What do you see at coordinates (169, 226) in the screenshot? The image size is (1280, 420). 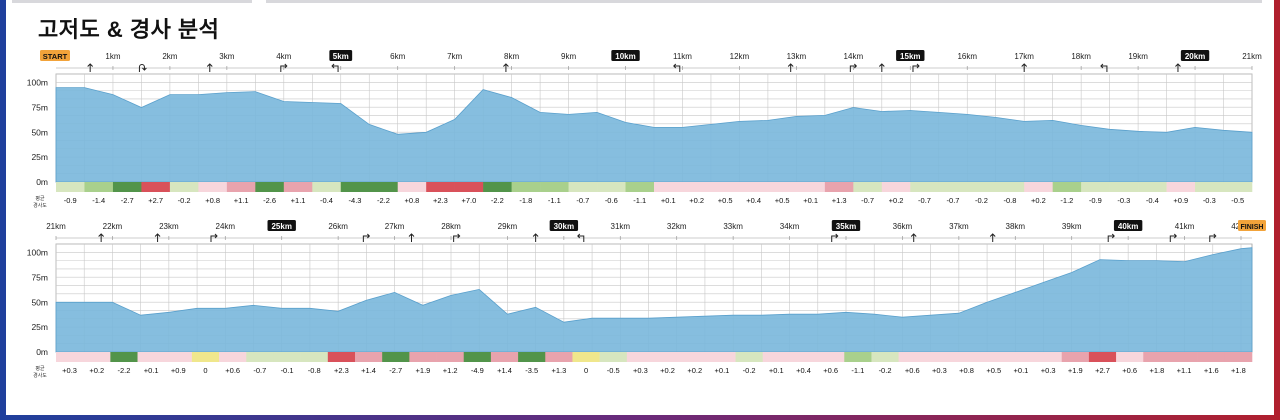 I see `km-label: 23km` at bounding box center [169, 226].